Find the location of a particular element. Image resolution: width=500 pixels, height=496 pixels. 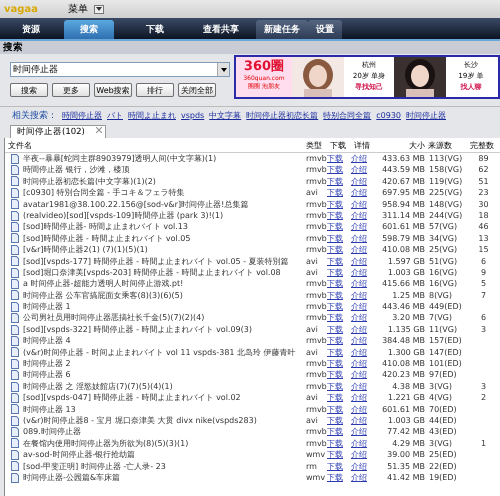

related-link: 时间停止器初恋长篇 is located at coordinates (282, 115).